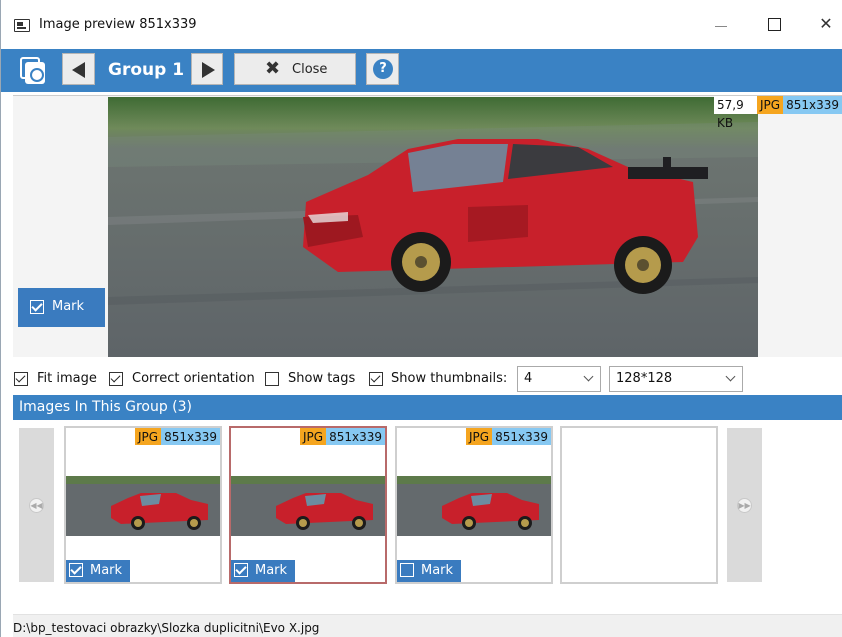 The height and width of the screenshot is (637, 842). I want to click on fit-image-checkbox, so click(21, 379).